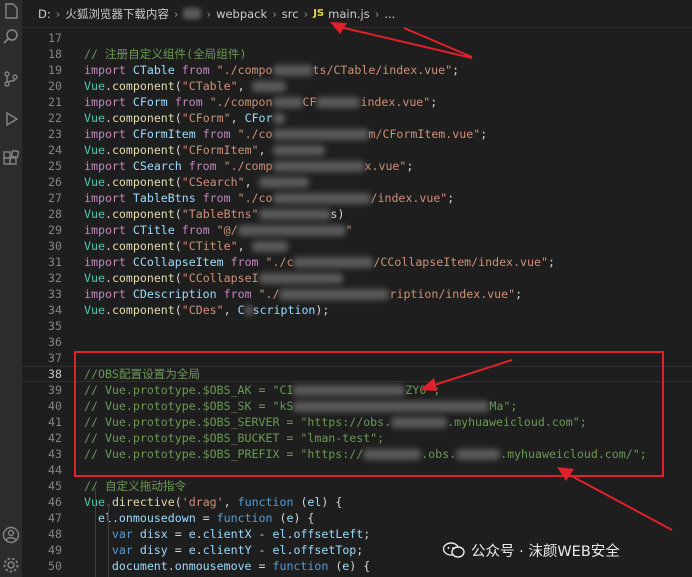 This screenshot has width=692, height=577. Describe the element at coordinates (545, 551) in the screenshot. I see `watermark-text: 公众号 · 沫颜WEB安全` at that location.